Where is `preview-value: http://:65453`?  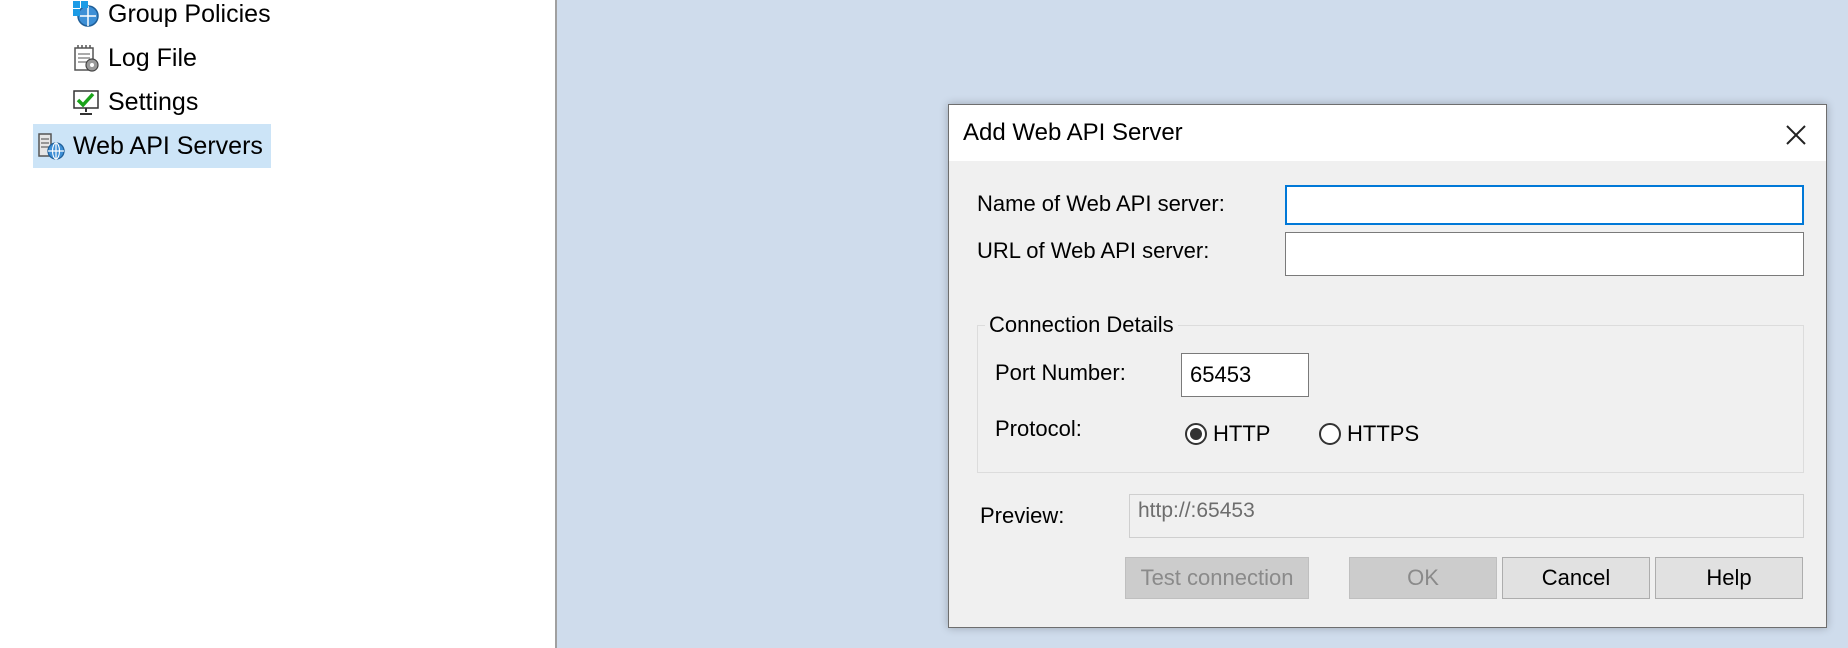
preview-value: http://:65453 is located at coordinates (1466, 516).